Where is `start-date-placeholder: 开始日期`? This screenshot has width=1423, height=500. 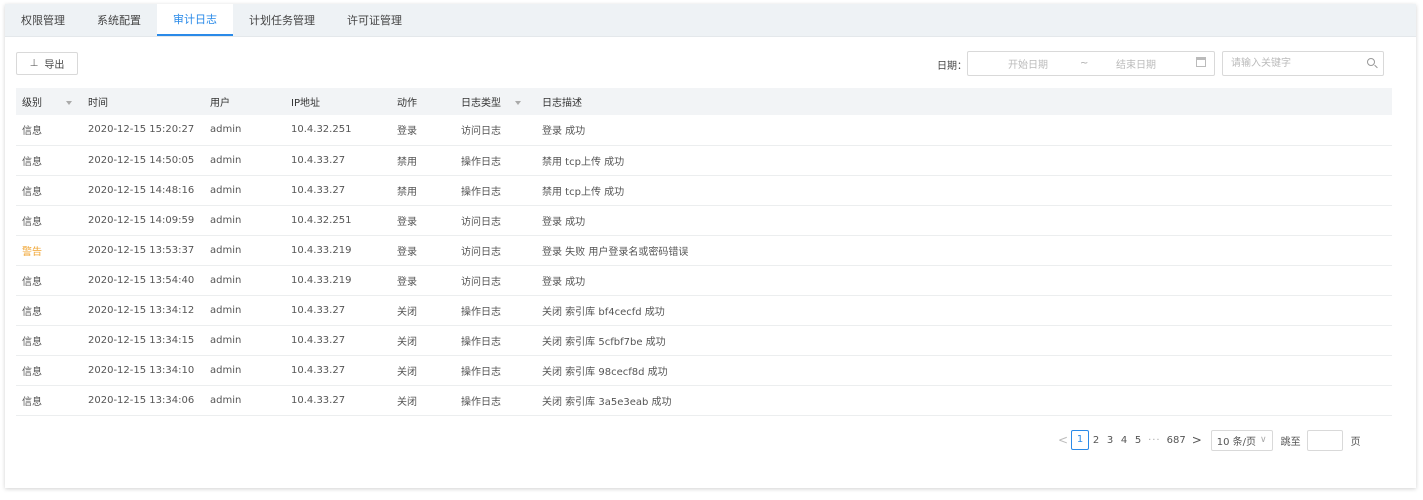 start-date-placeholder: 开始日期 is located at coordinates (1028, 63).